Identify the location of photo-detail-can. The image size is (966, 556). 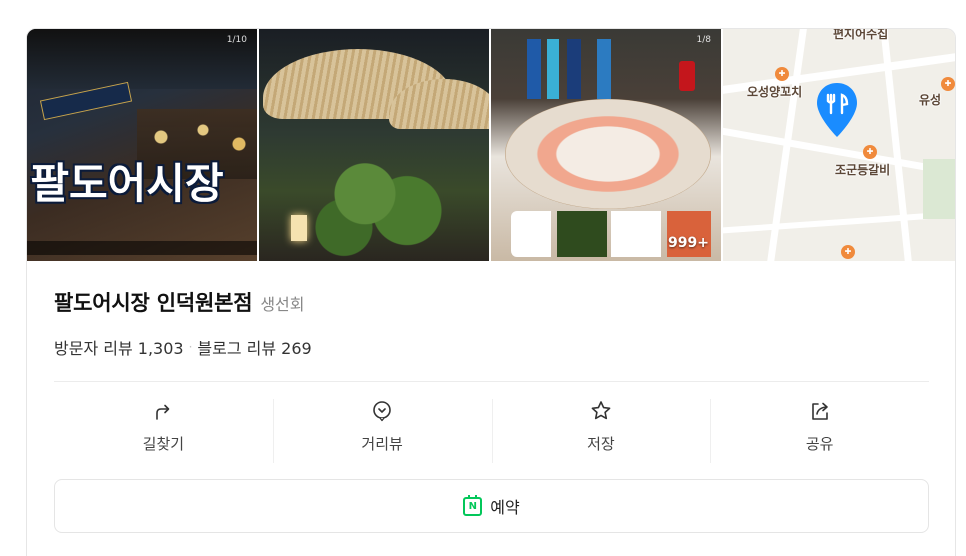
(687, 76).